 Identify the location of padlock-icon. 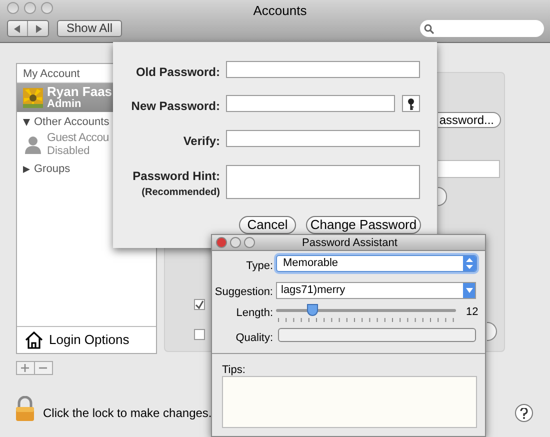
(25, 409).